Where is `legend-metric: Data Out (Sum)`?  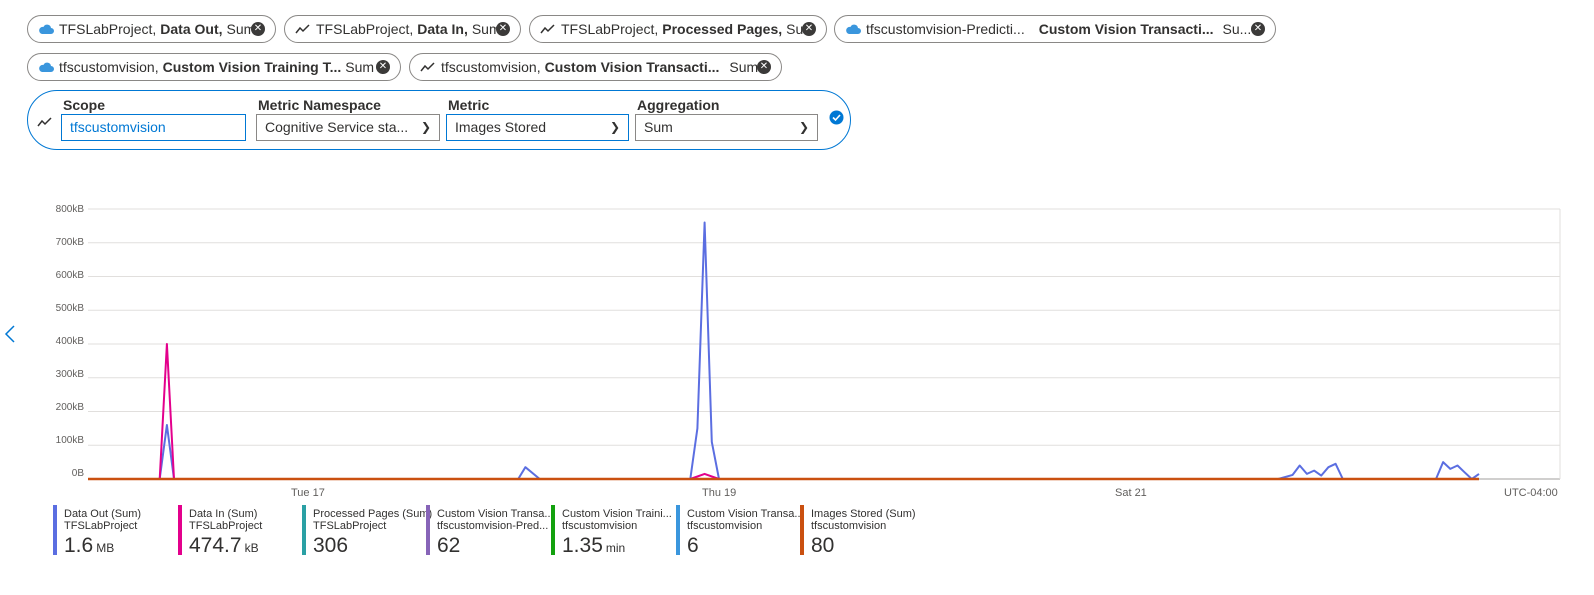
legend-metric: Data Out (Sum) is located at coordinates (103, 514).